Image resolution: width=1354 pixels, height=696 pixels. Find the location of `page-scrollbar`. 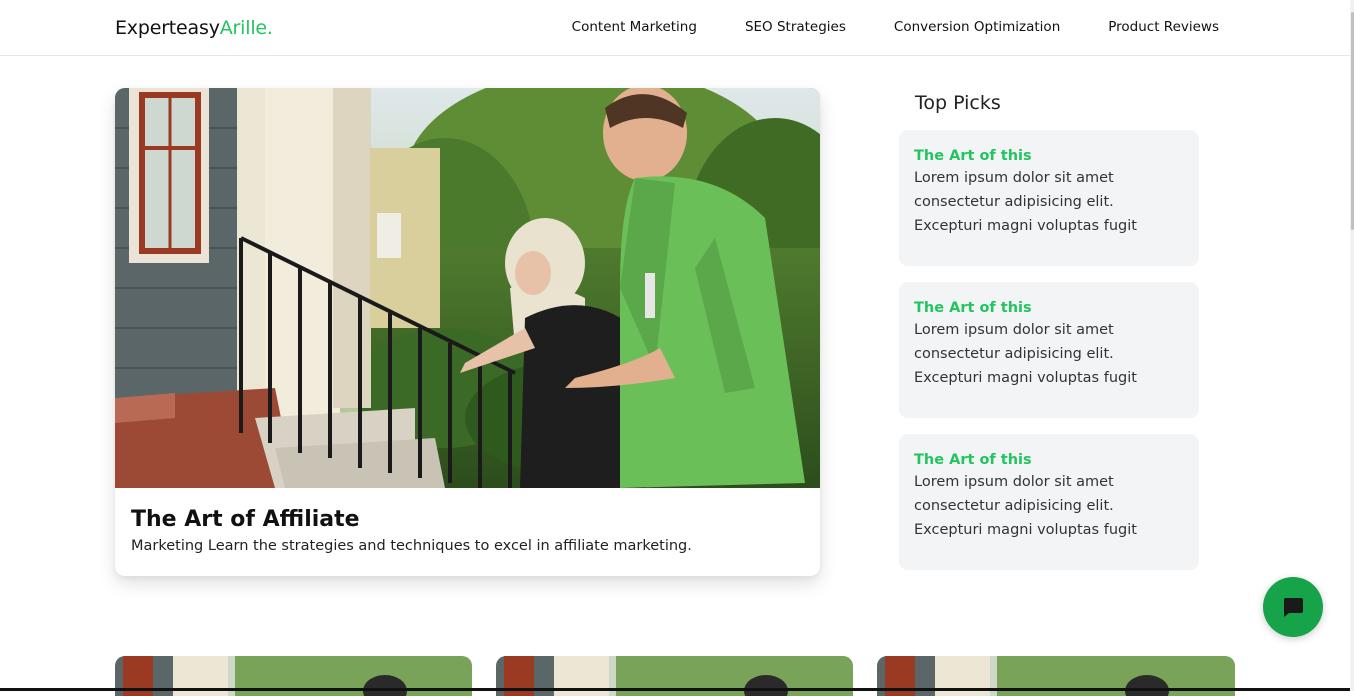

page-scrollbar is located at coordinates (1352, 345).